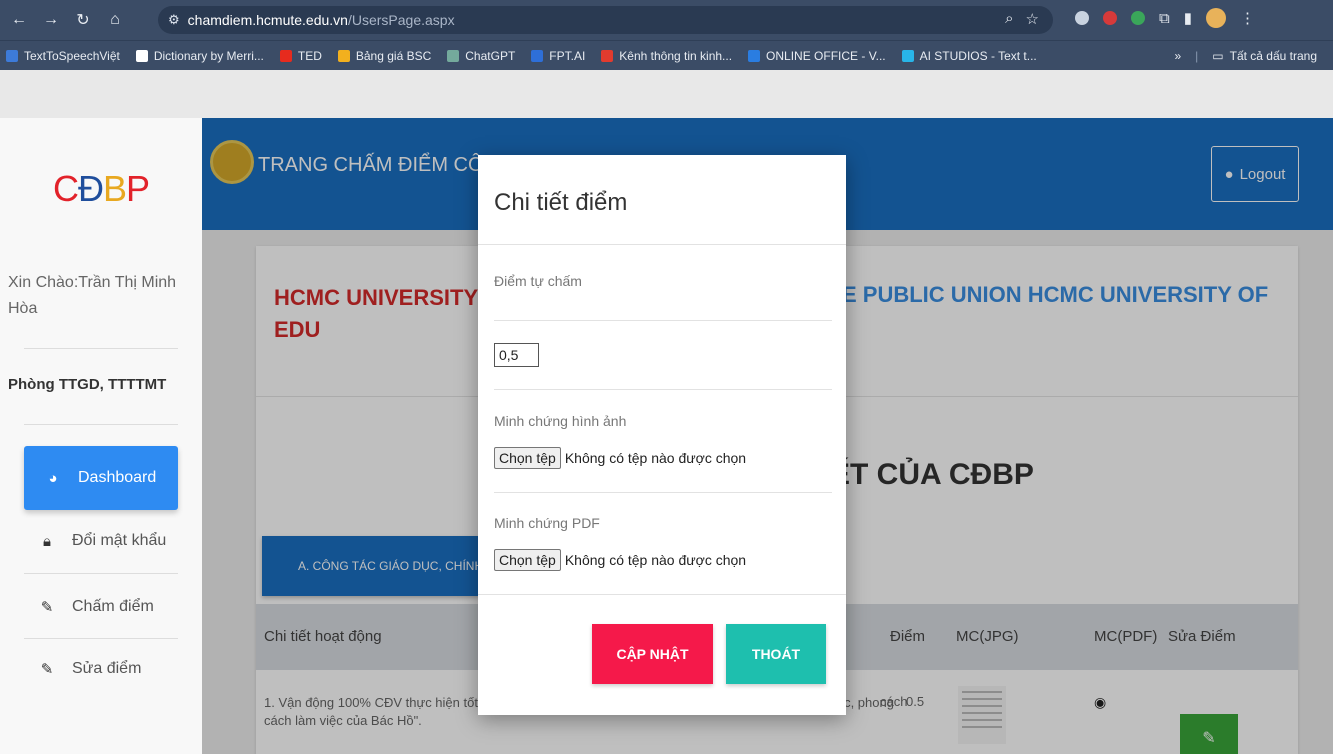  Describe the element at coordinates (72, 55) in the screenshot. I see `bookmark-label: TextToSpeechViệt` at that location.